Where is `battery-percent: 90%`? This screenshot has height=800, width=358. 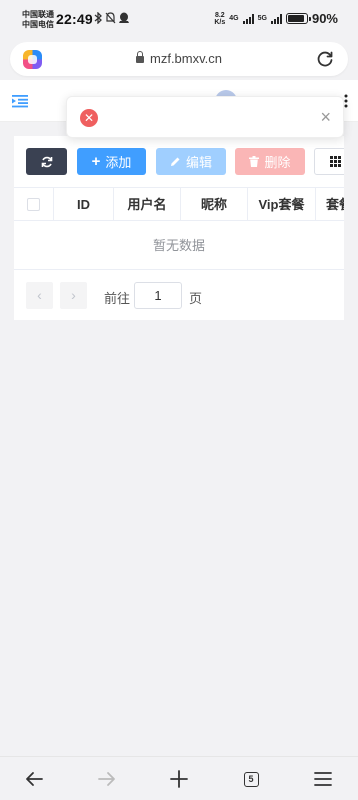 battery-percent: 90% is located at coordinates (324, 18).